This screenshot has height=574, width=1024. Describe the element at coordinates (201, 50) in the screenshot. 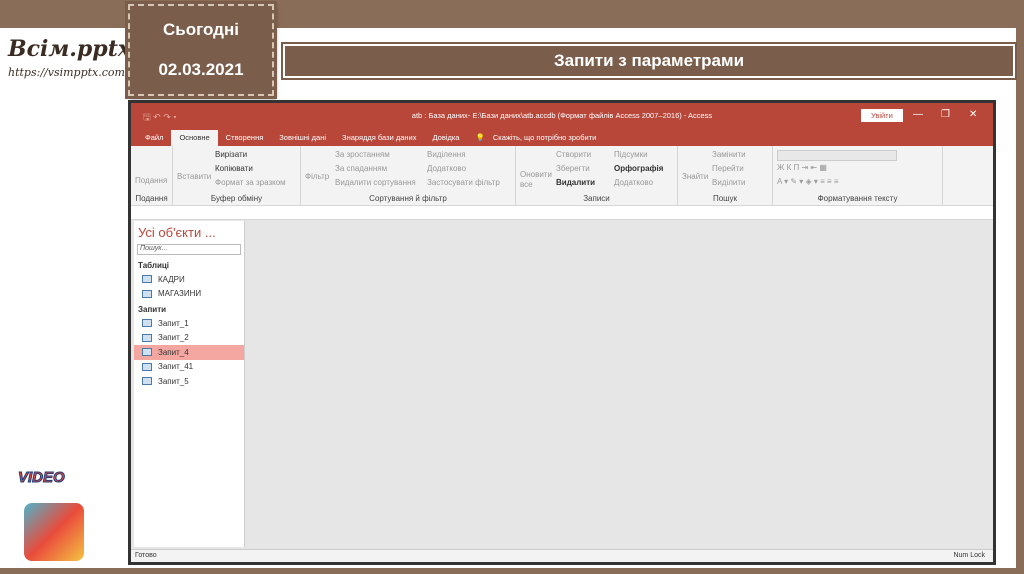

I see `date-box: Сьогодні 02.03.2021` at that location.